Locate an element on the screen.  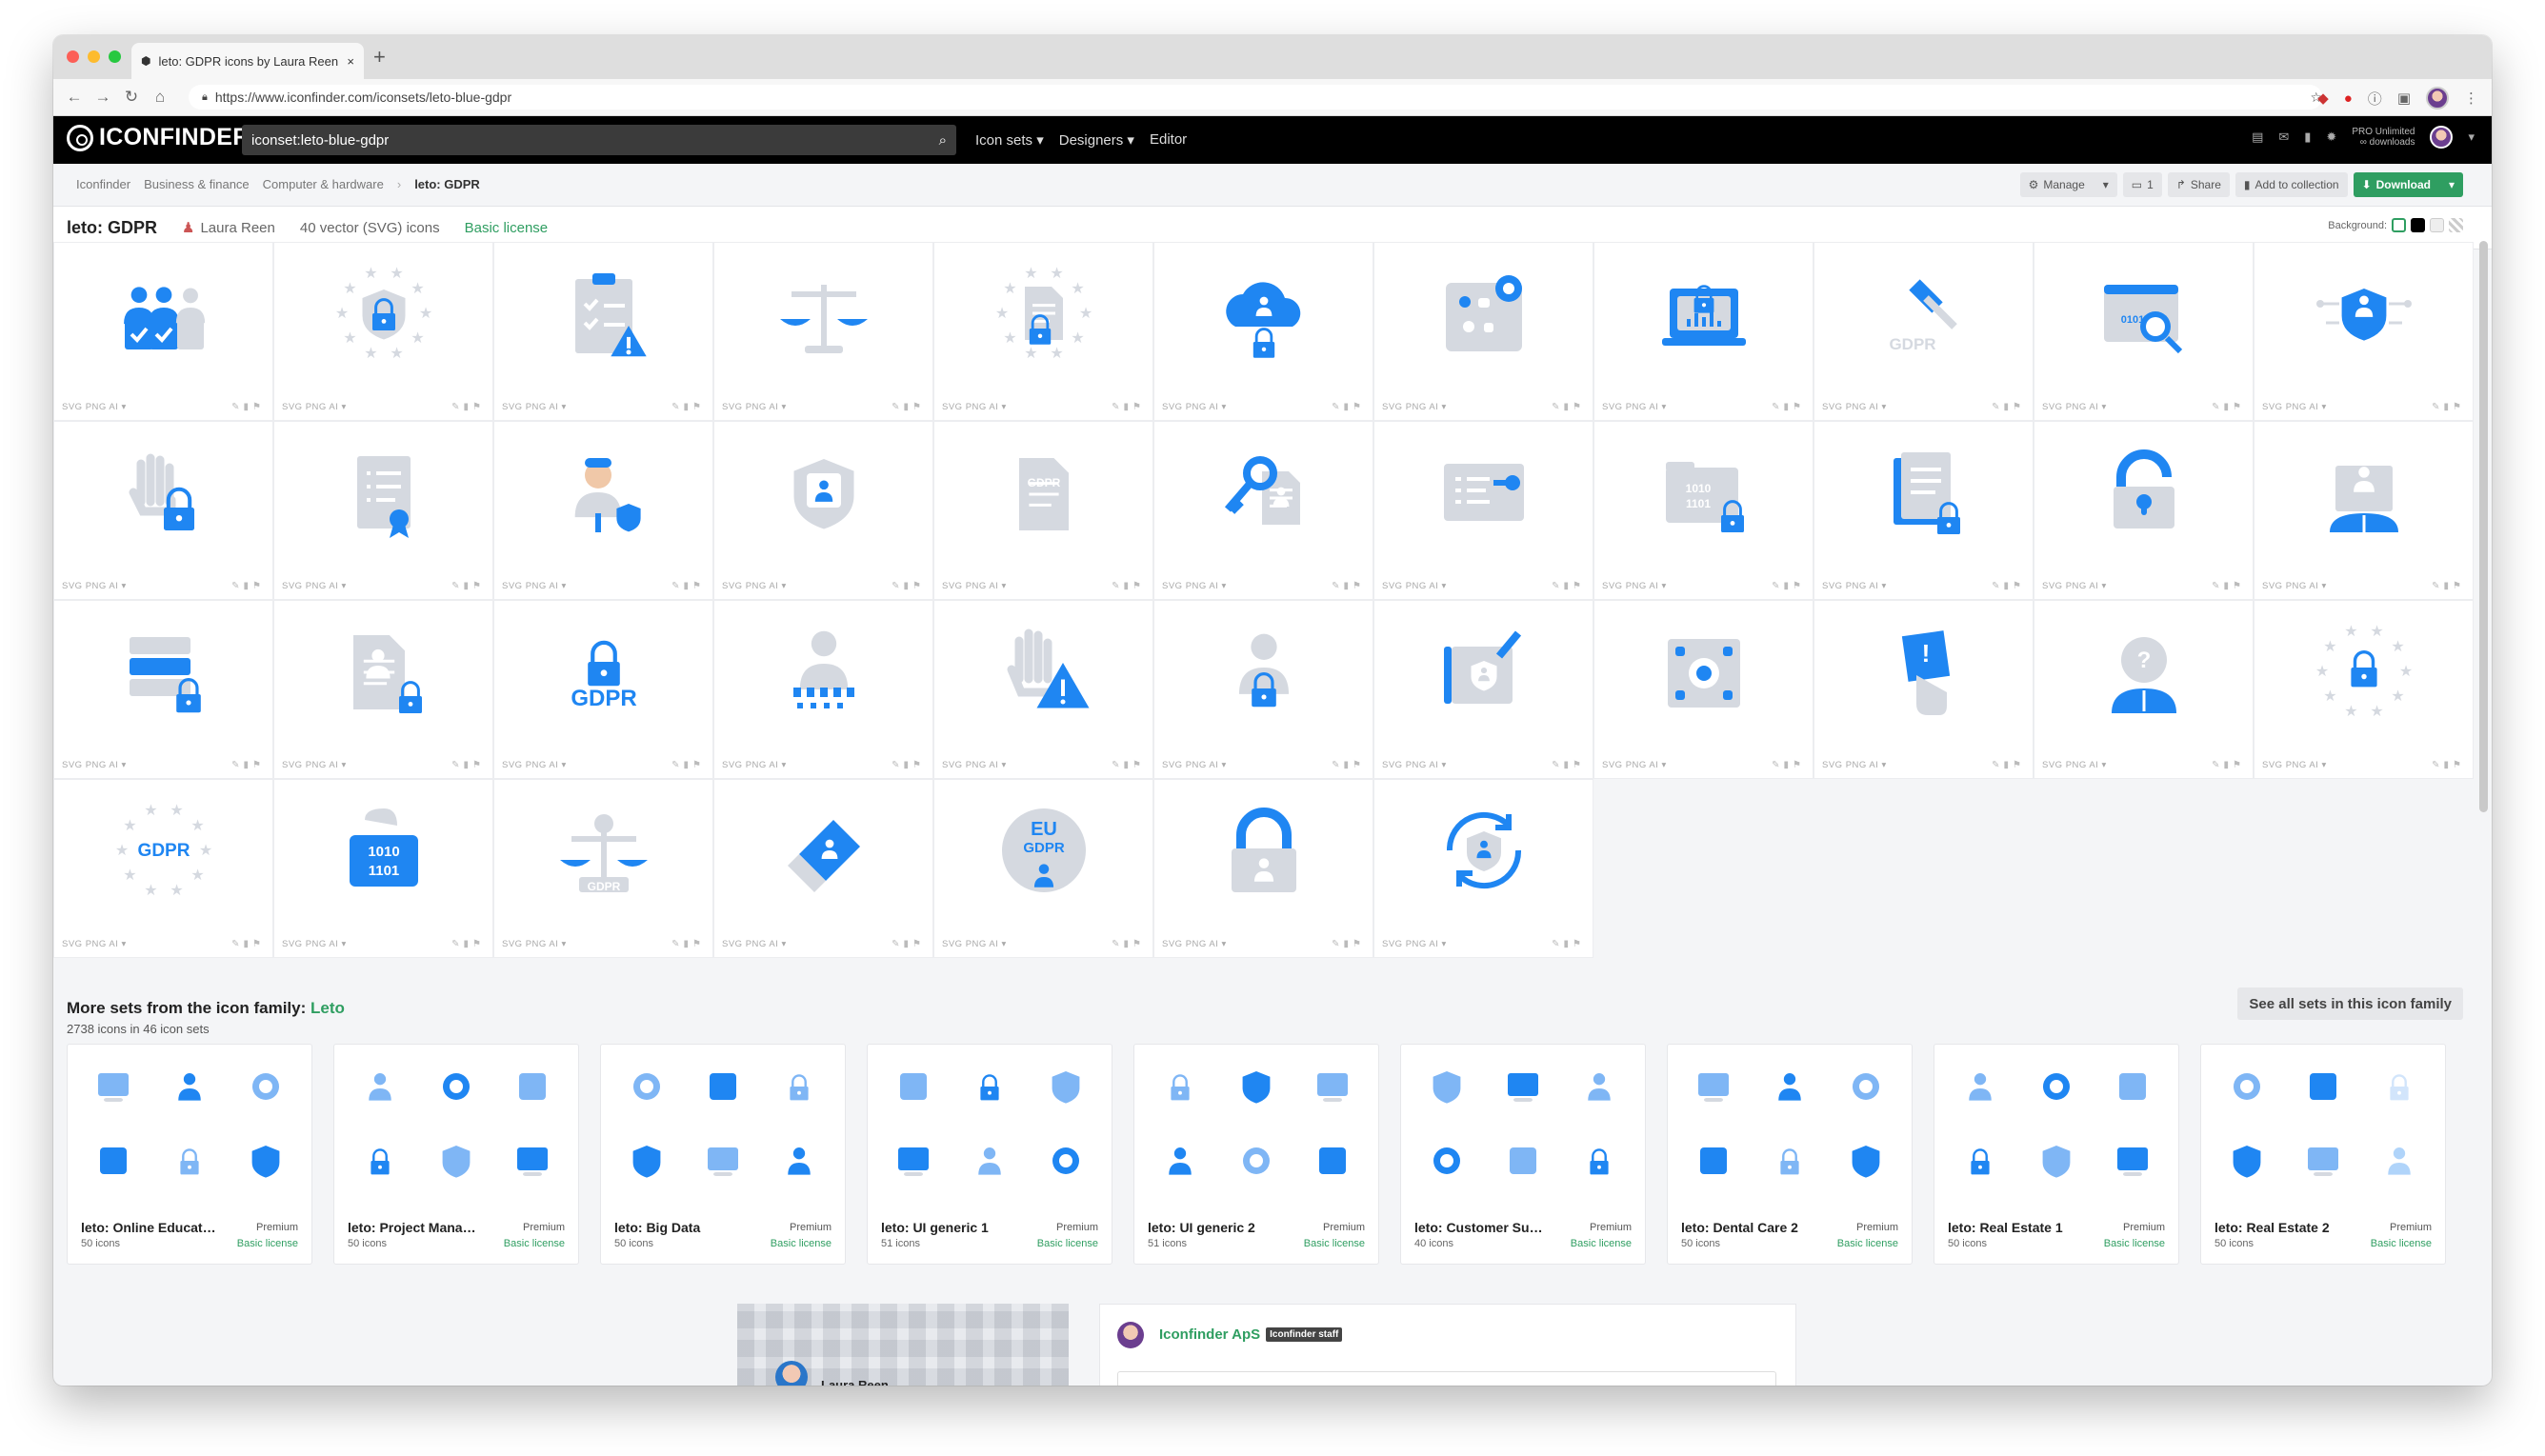
user-lock-icon is located at coordinates (1264, 672).